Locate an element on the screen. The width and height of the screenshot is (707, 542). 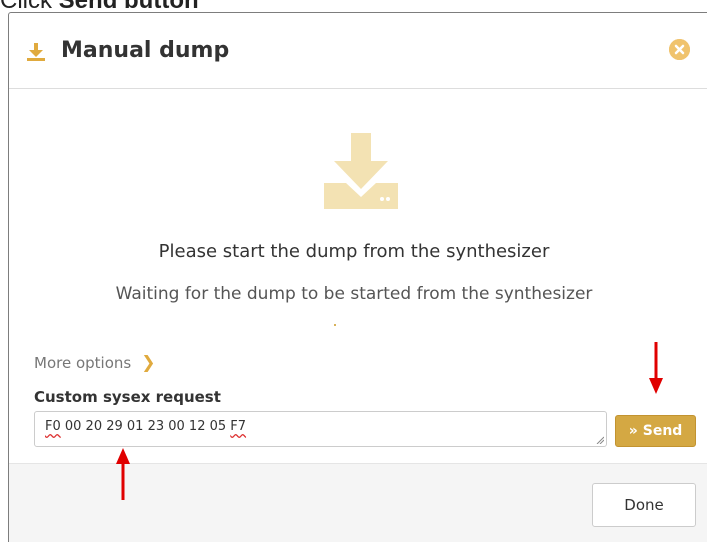
modal-title: Manual dump is located at coordinates (145, 50).